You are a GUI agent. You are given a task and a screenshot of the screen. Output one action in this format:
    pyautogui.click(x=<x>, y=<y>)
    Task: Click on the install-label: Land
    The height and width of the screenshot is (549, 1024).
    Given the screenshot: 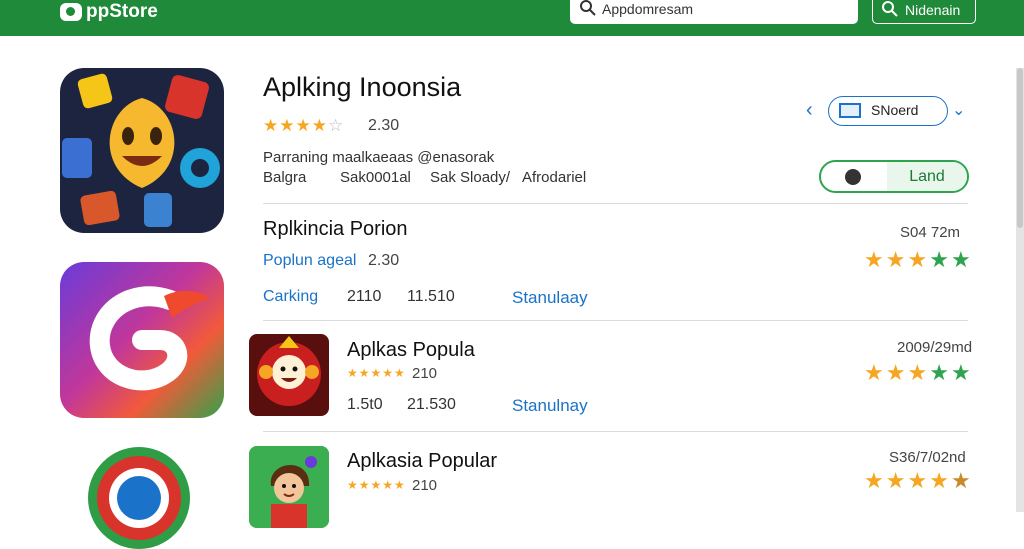 What is the action you would take?
    pyautogui.click(x=927, y=176)
    